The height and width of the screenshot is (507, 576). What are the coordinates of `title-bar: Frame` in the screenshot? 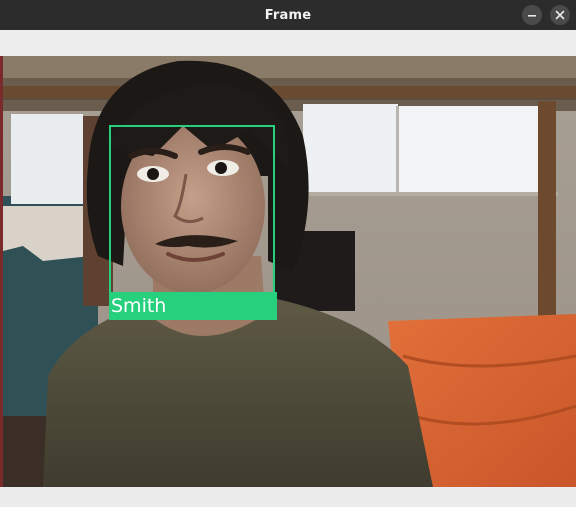 It's located at (288, 15).